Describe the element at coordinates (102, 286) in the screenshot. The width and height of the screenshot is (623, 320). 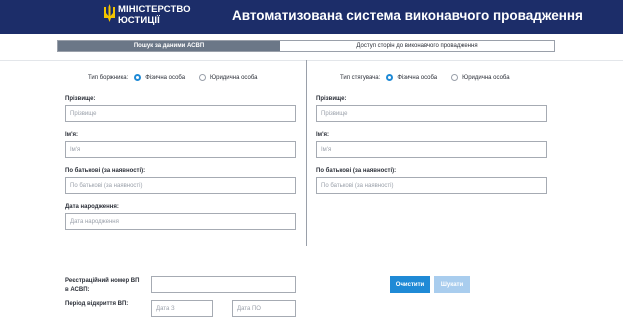
I see `reg-number-label: Реєстраційний номер ВП в АСВП:` at that location.